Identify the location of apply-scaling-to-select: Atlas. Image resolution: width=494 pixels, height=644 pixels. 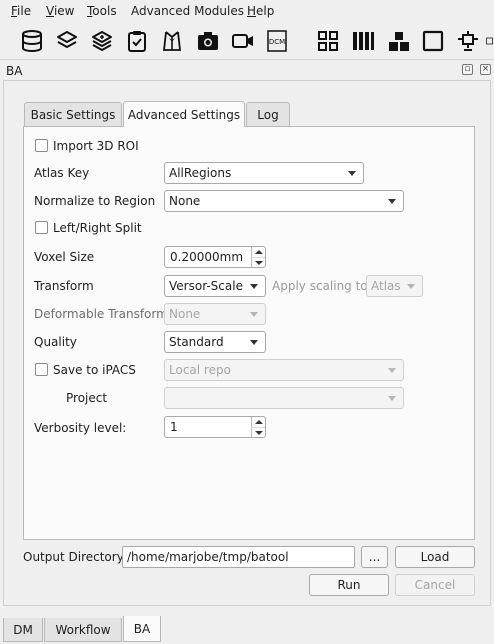
(394, 286).